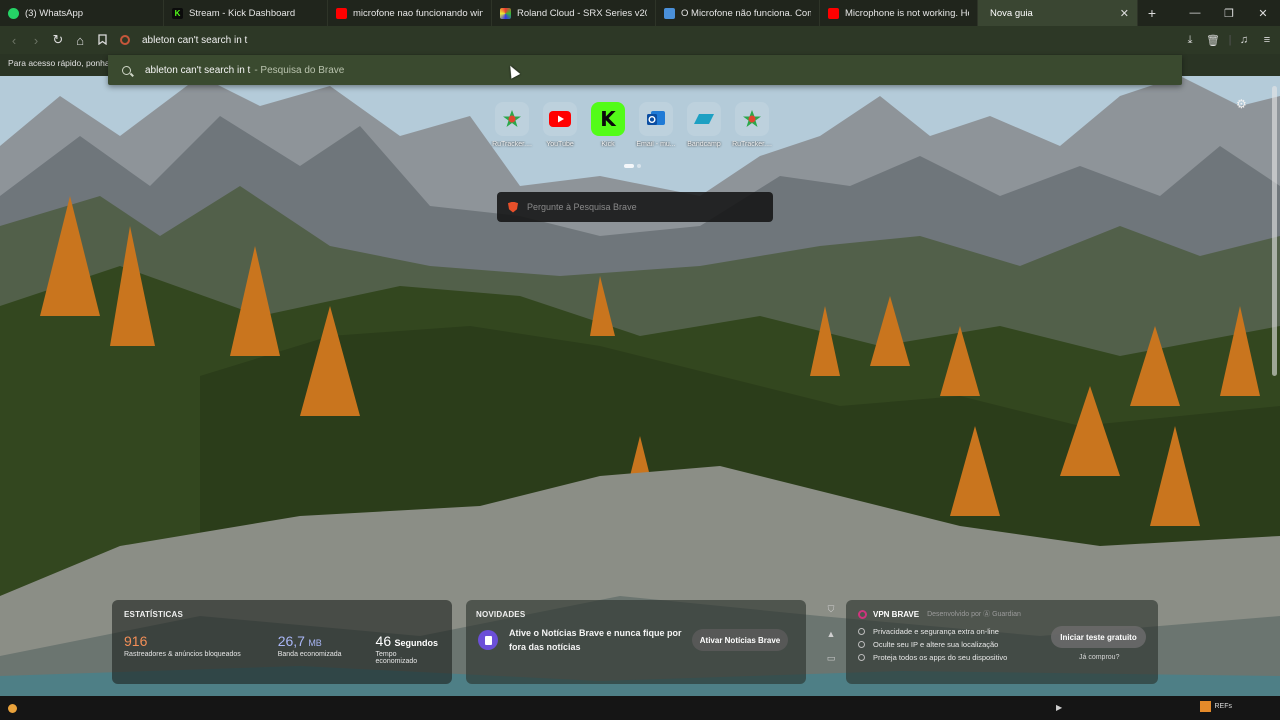  What do you see at coordinates (136, 641) in the screenshot?
I see `stat-value: 916` at bounding box center [136, 641].